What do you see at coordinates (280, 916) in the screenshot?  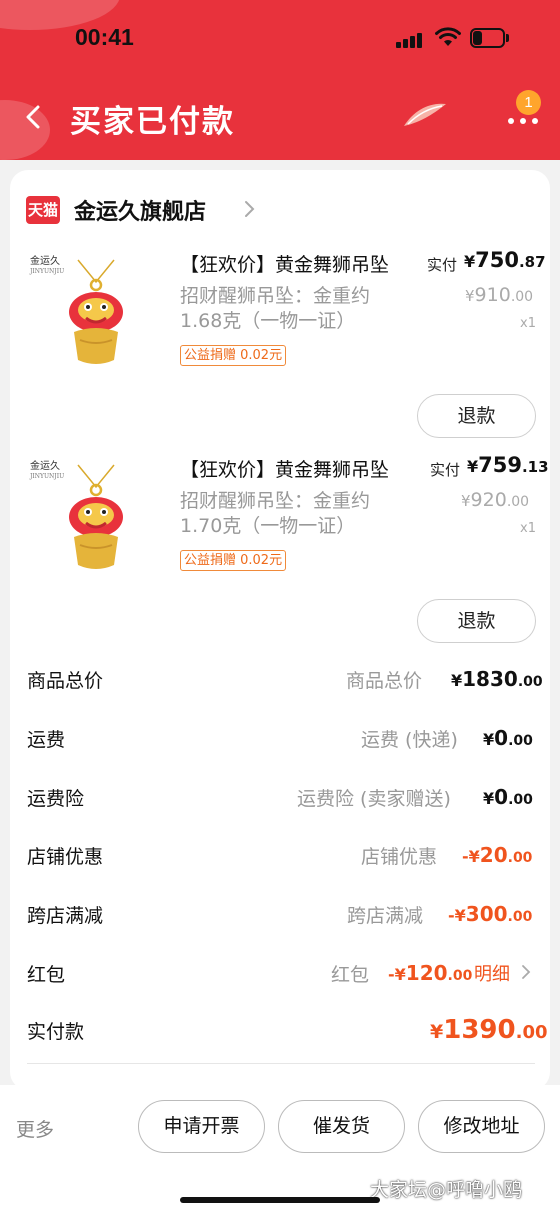 I see `fee-row-cross-store-discount: 跨店满减 跨店满减 -¥300.00` at bounding box center [280, 916].